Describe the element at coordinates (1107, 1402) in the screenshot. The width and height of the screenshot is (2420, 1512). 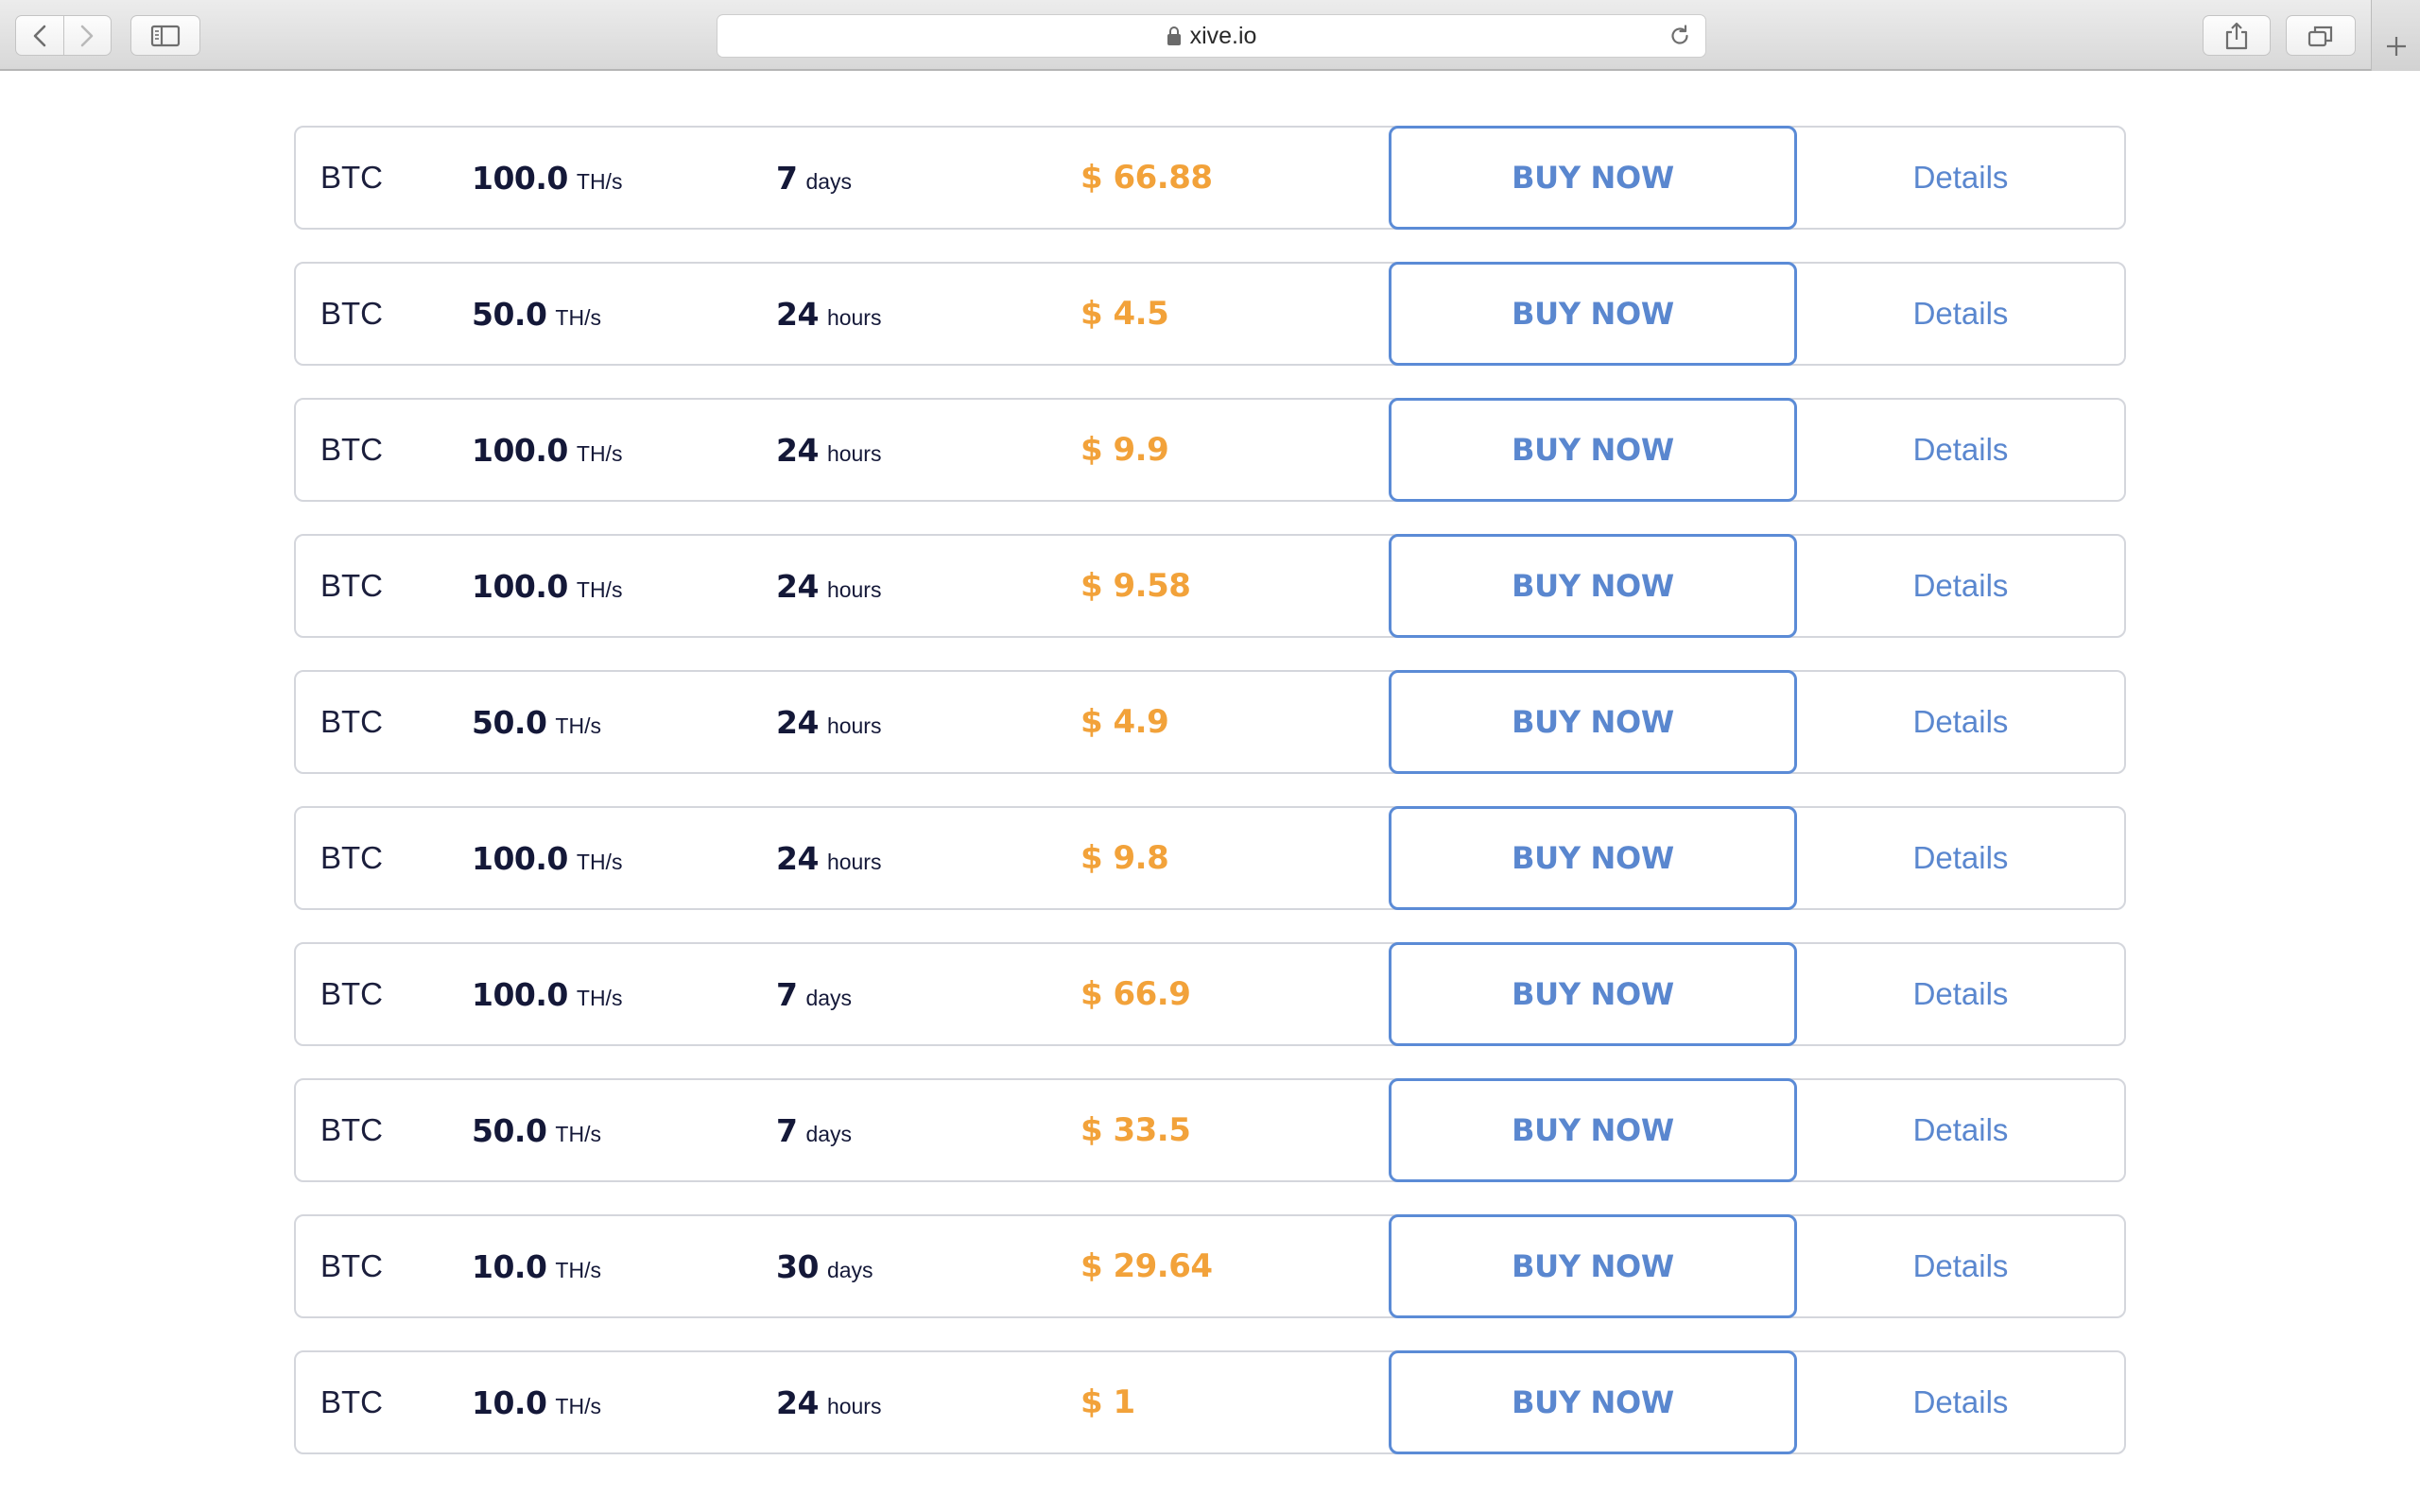
I see `price: $ 1` at that location.